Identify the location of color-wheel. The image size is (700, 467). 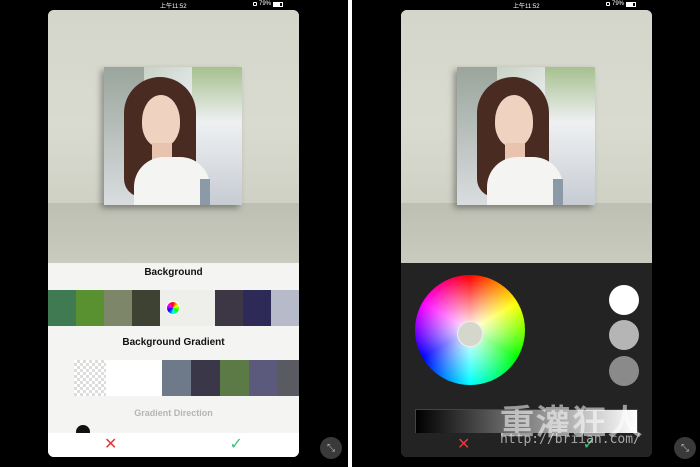
(470, 330).